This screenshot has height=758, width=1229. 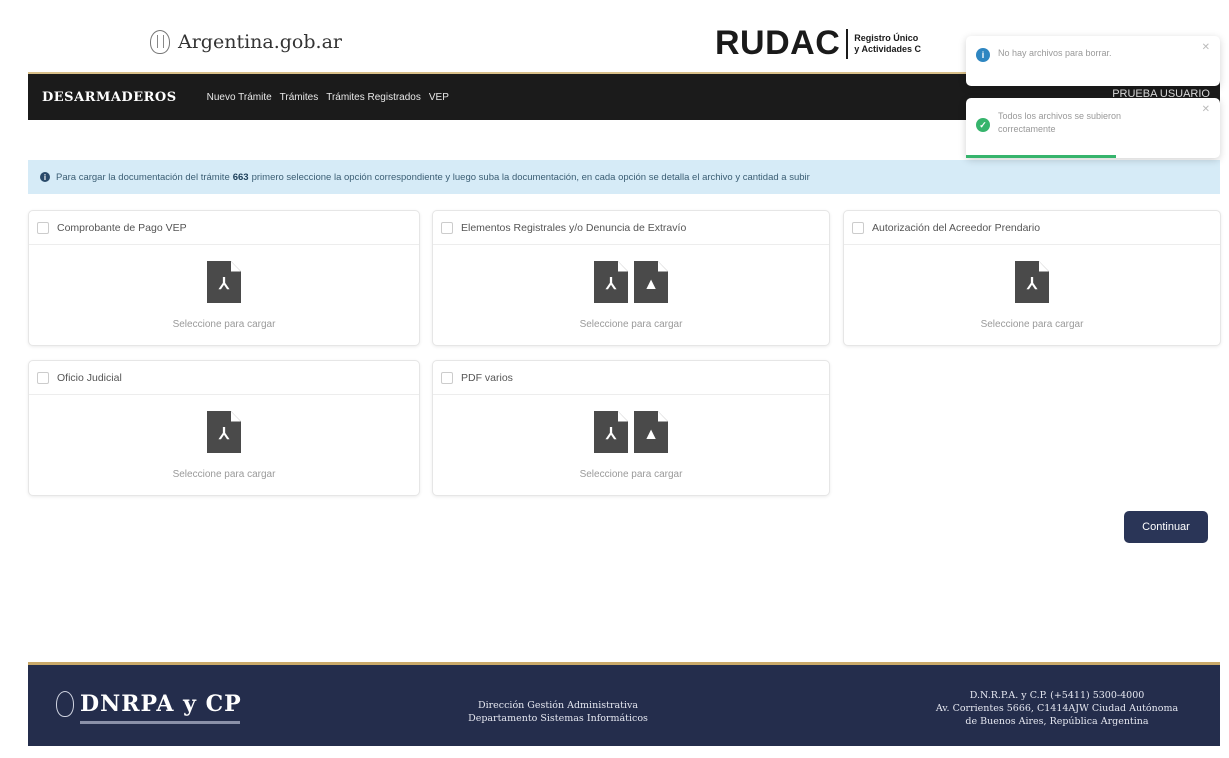 I want to click on rudac-separator, so click(x=847, y=43).